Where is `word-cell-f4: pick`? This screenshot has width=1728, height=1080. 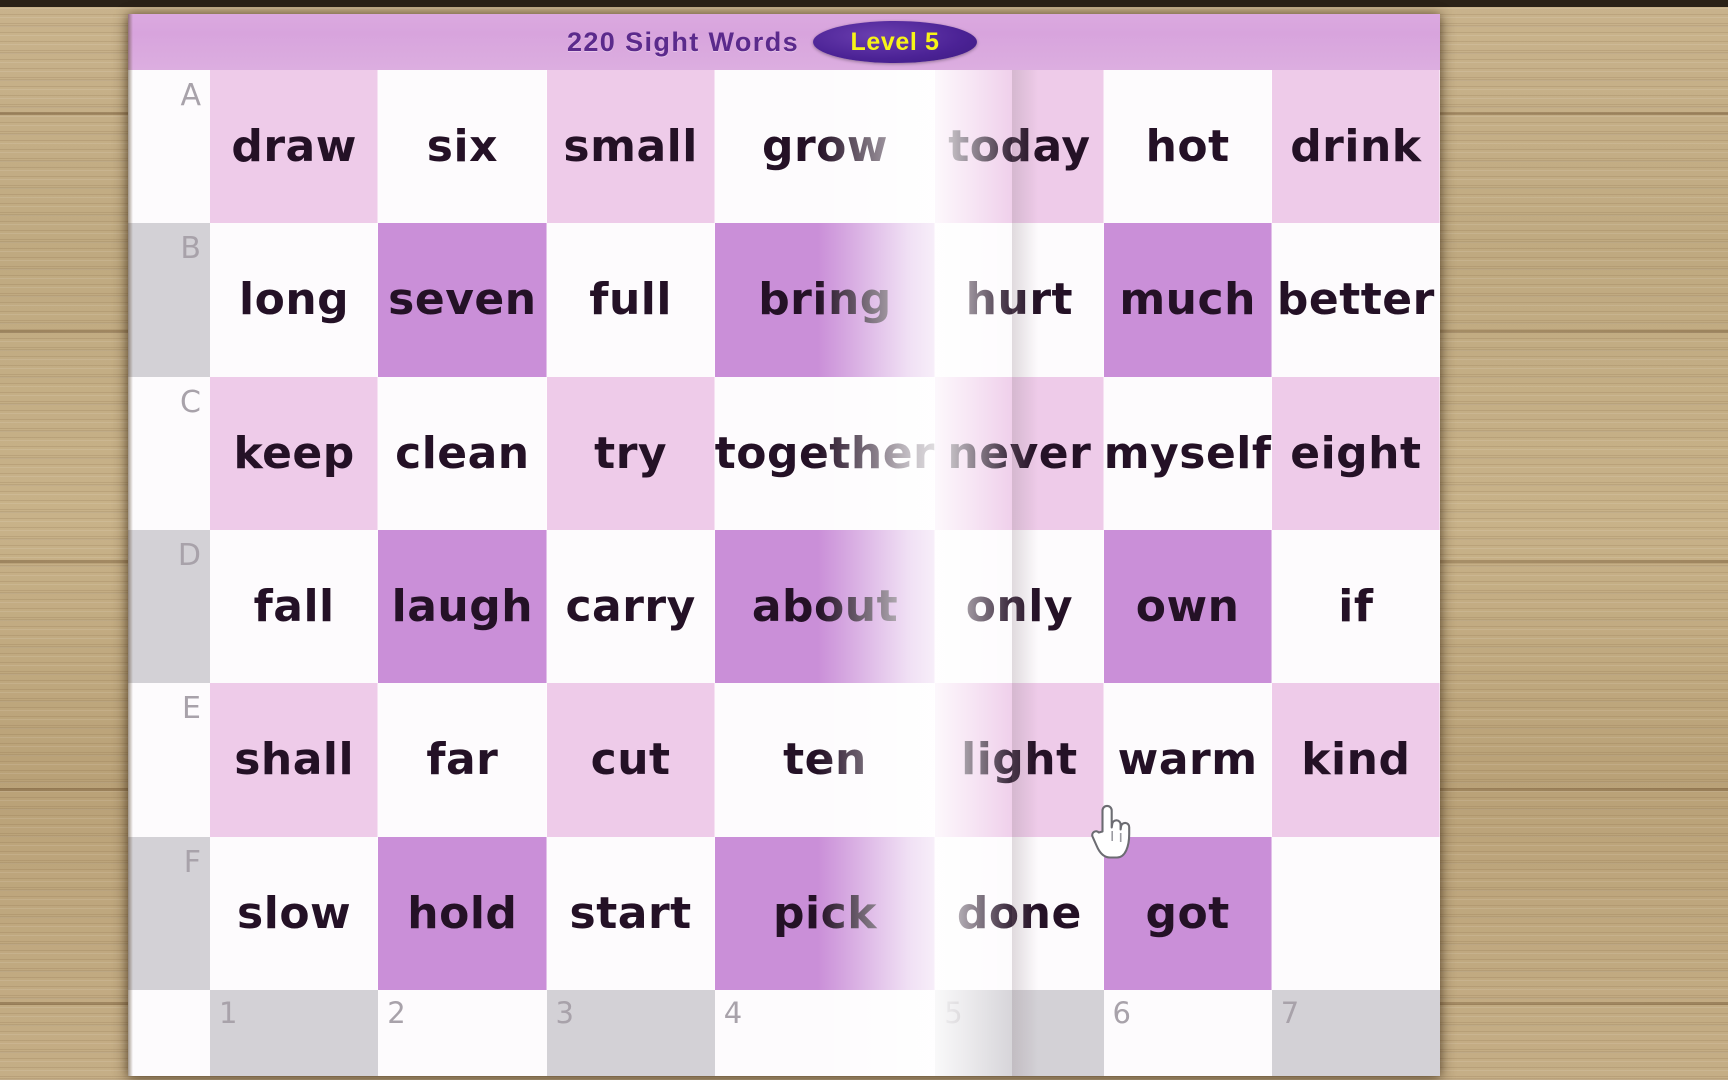 word-cell-f4: pick is located at coordinates (825, 913).